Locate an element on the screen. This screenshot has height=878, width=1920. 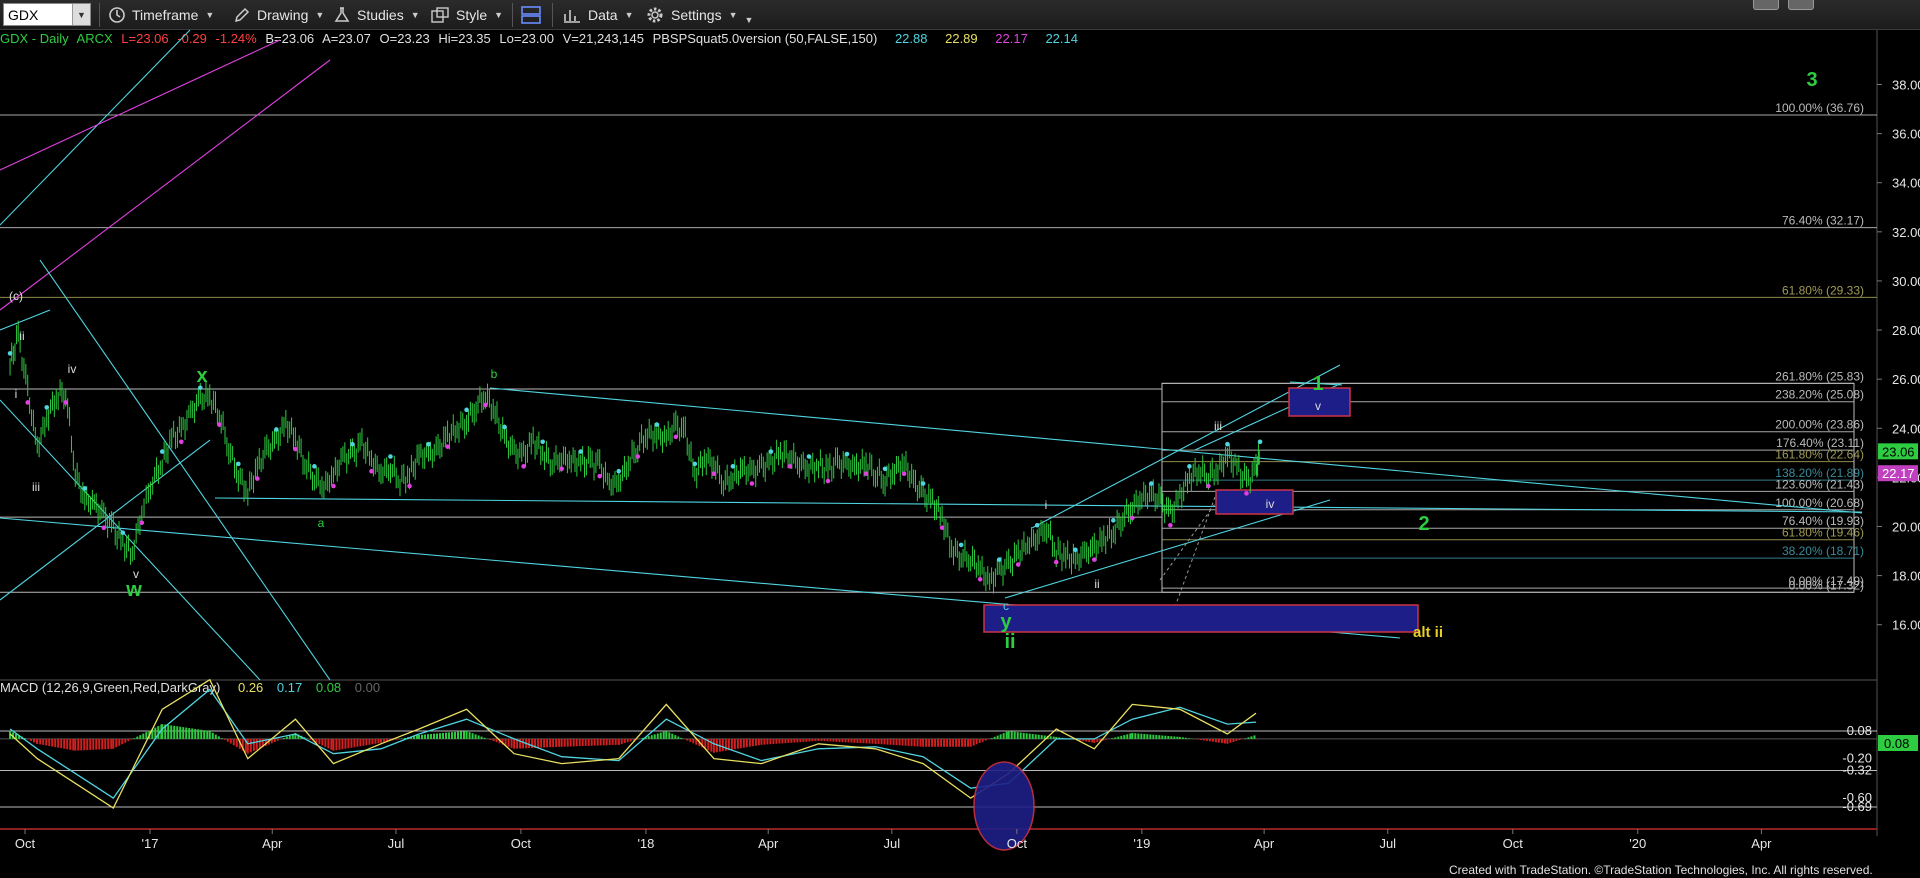
fib-level-label: 161.80% (22.64) is located at coordinates (1819, 455).